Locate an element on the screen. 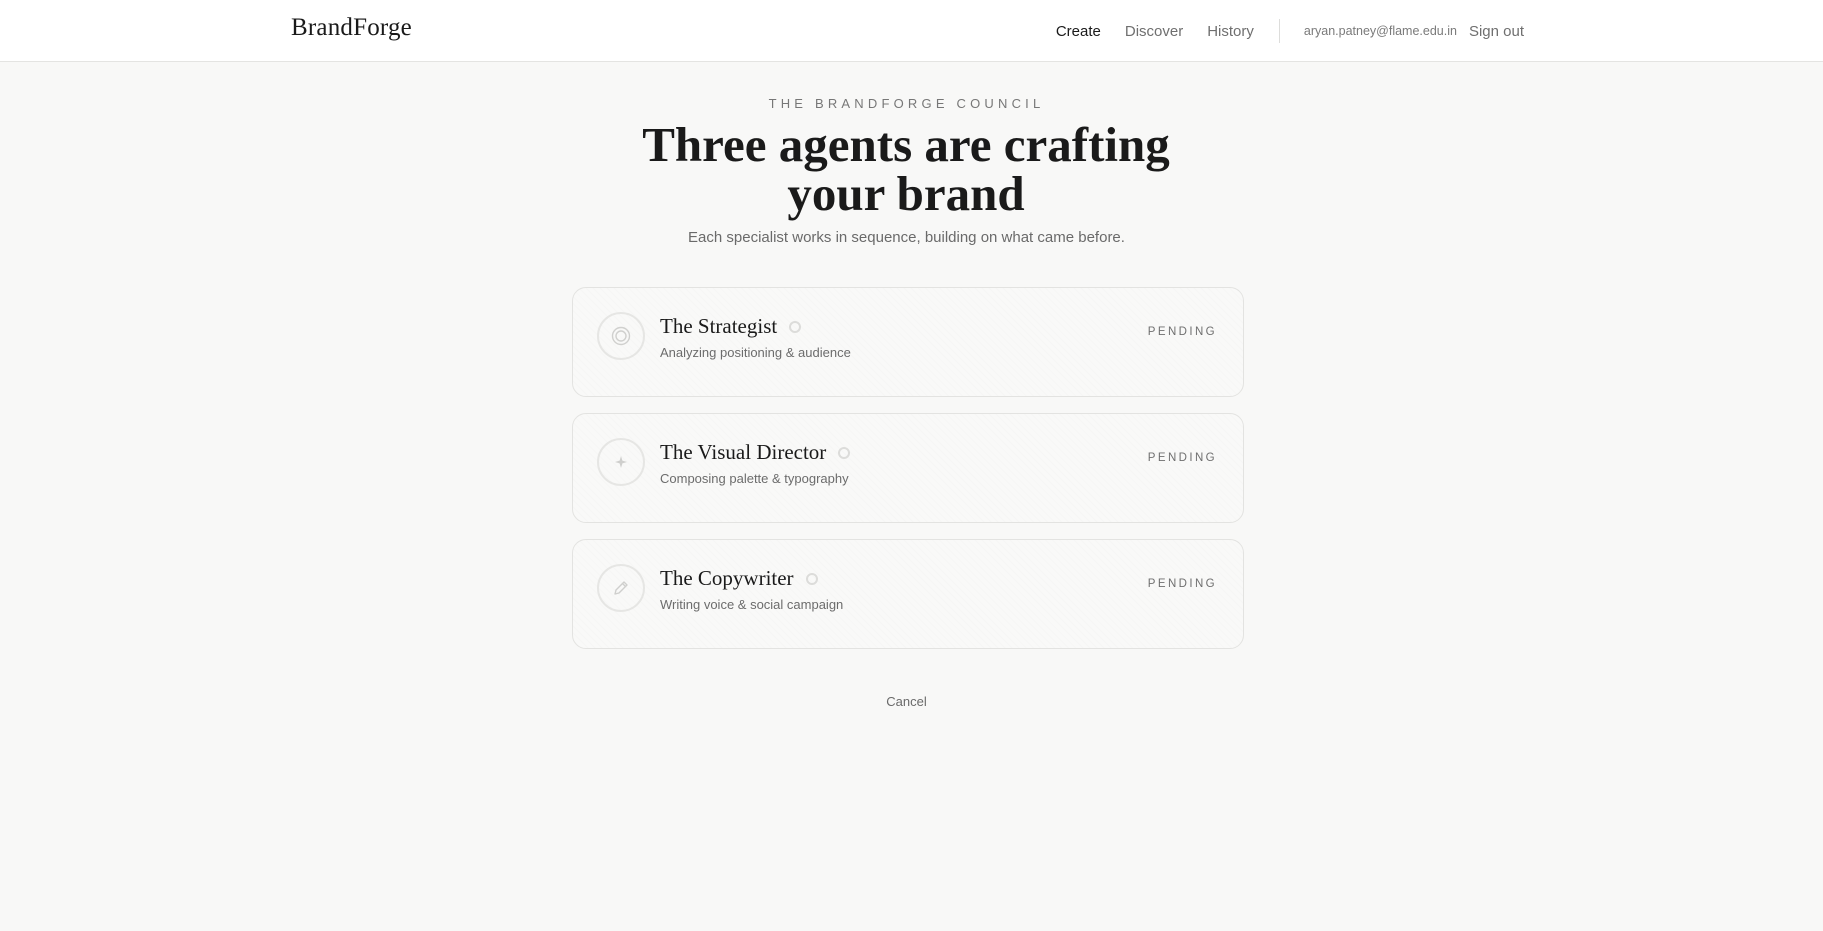 The image size is (1823, 931). user-email: aryan.patney@flame.edu.in is located at coordinates (1380, 31).